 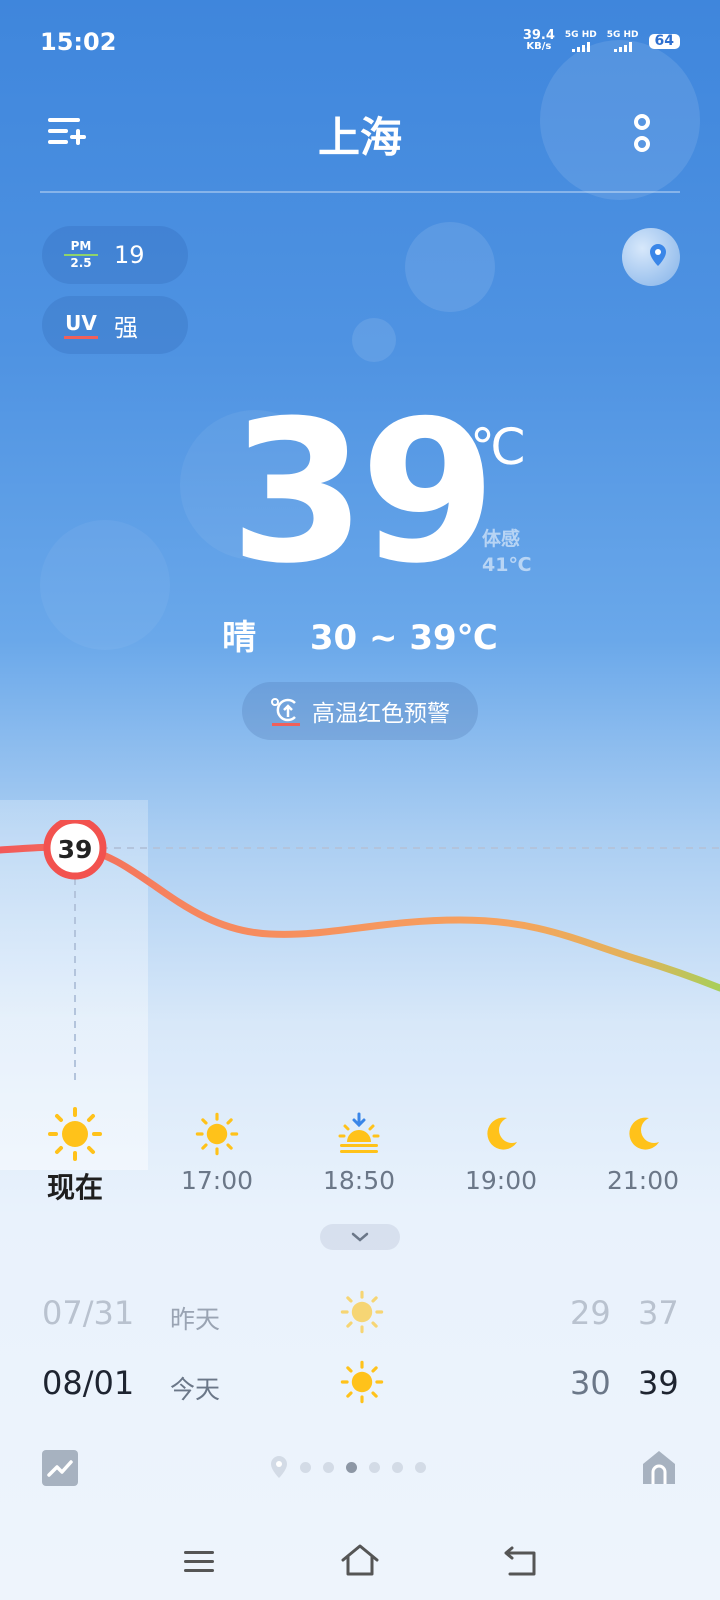 I want to click on high-temperature-icon, so click(x=285, y=712).